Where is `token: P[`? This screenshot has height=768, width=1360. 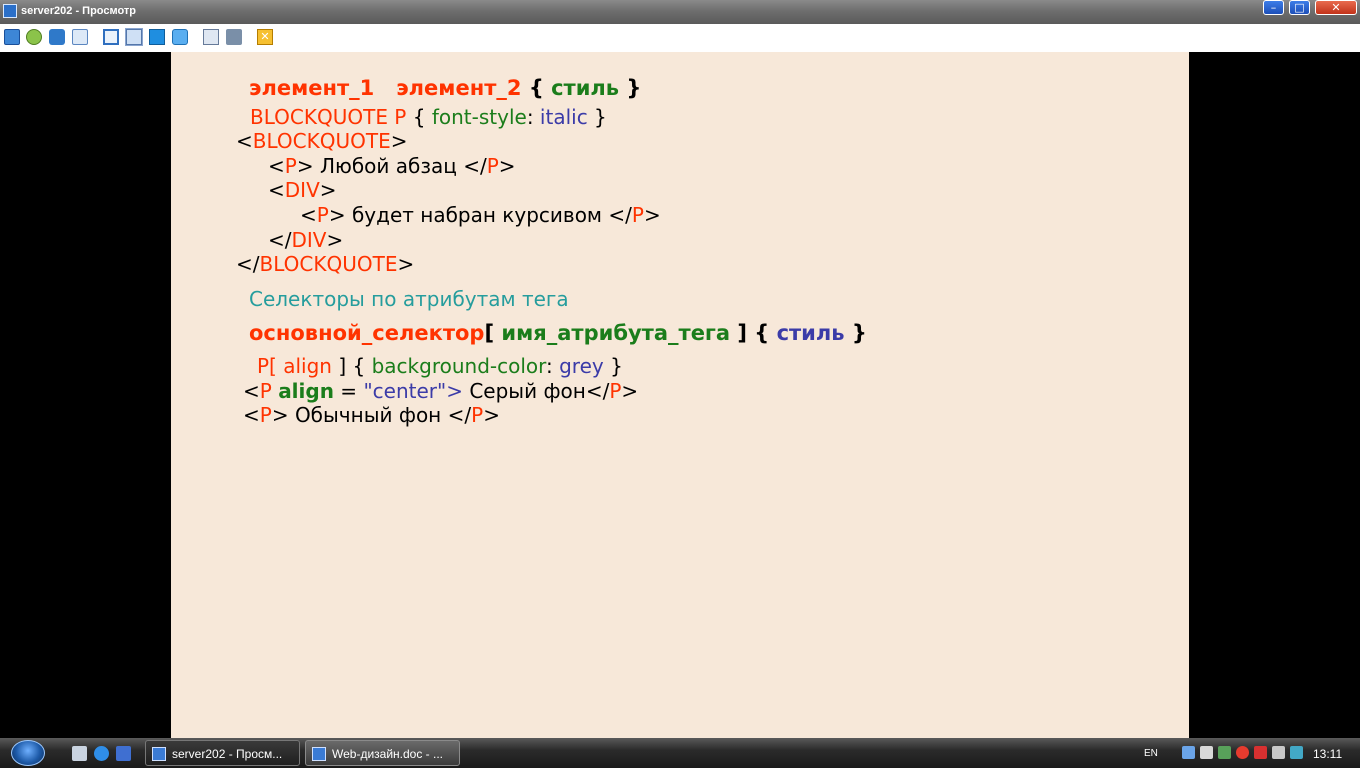
token: P[ is located at coordinates (267, 366).